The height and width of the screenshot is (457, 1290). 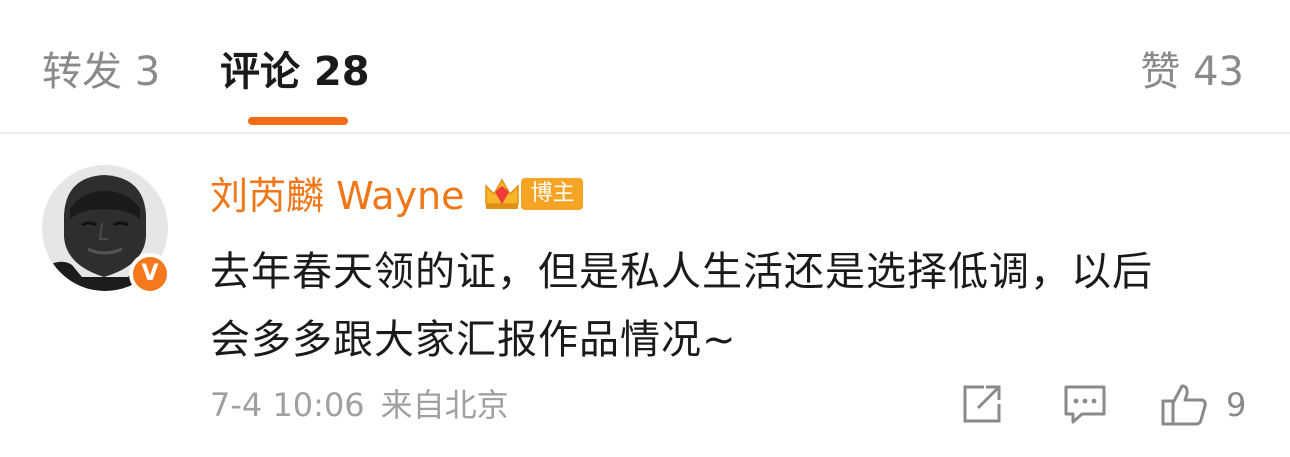 What do you see at coordinates (1236, 405) in the screenshot?
I see `like-count: 9` at bounding box center [1236, 405].